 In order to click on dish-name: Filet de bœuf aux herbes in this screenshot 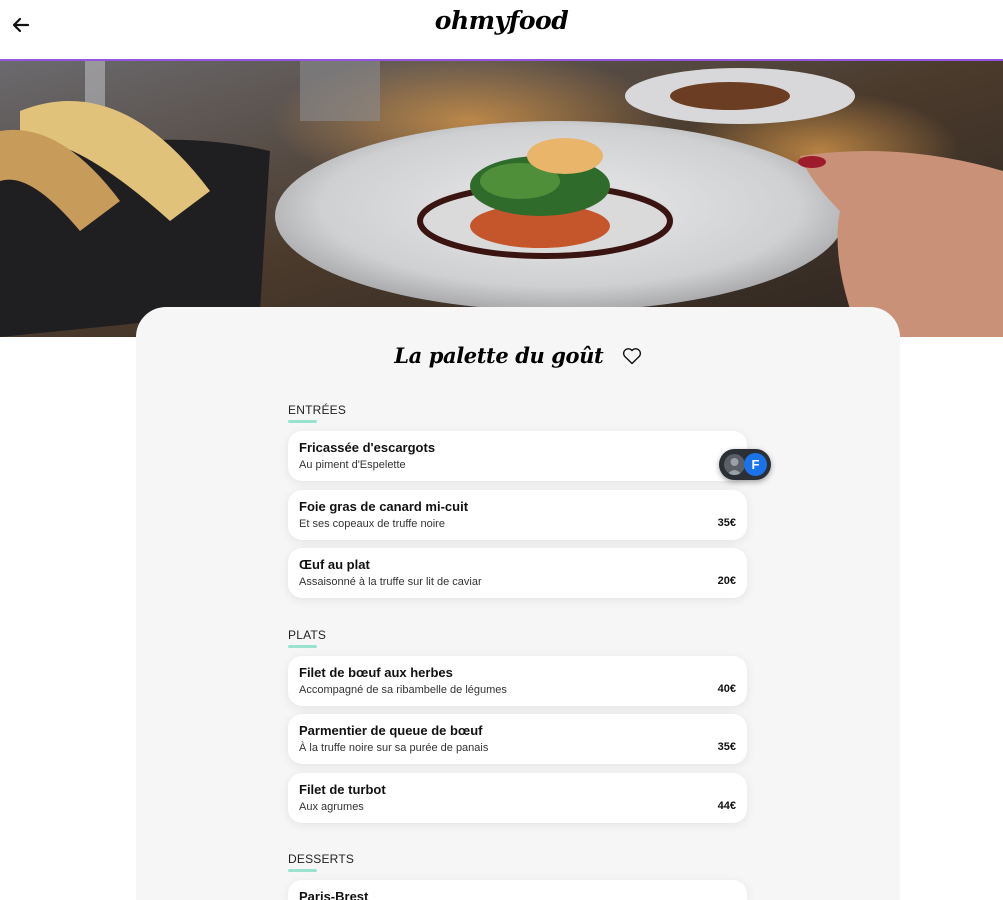, I will do `click(376, 672)`.